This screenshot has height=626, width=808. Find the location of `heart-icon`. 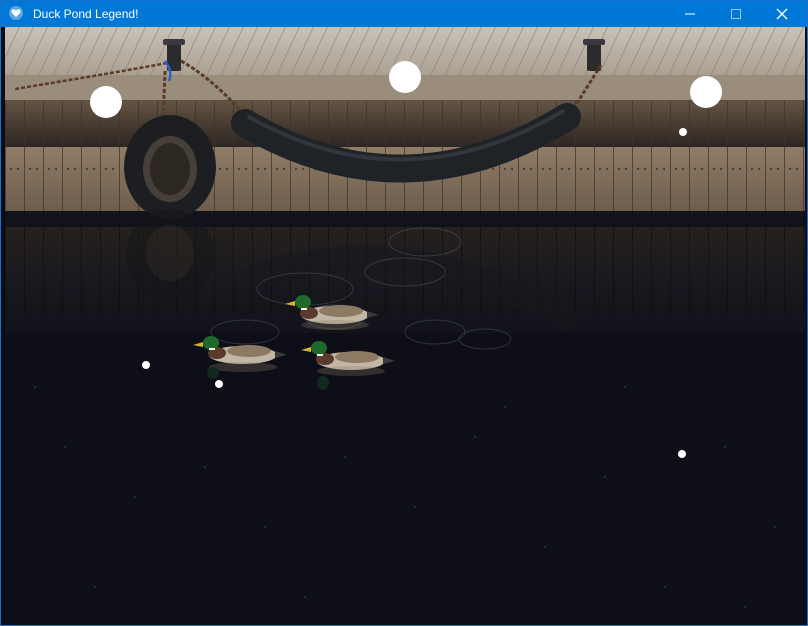

heart-icon is located at coordinates (16, 13).